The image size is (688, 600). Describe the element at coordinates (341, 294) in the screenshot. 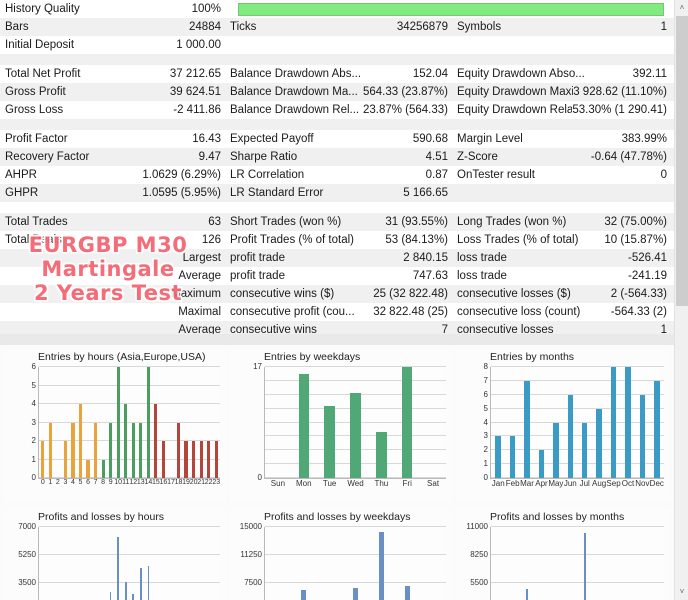

I see `stat-cell-c2: consecutive wins ($) 25 (32 822.48)` at that location.